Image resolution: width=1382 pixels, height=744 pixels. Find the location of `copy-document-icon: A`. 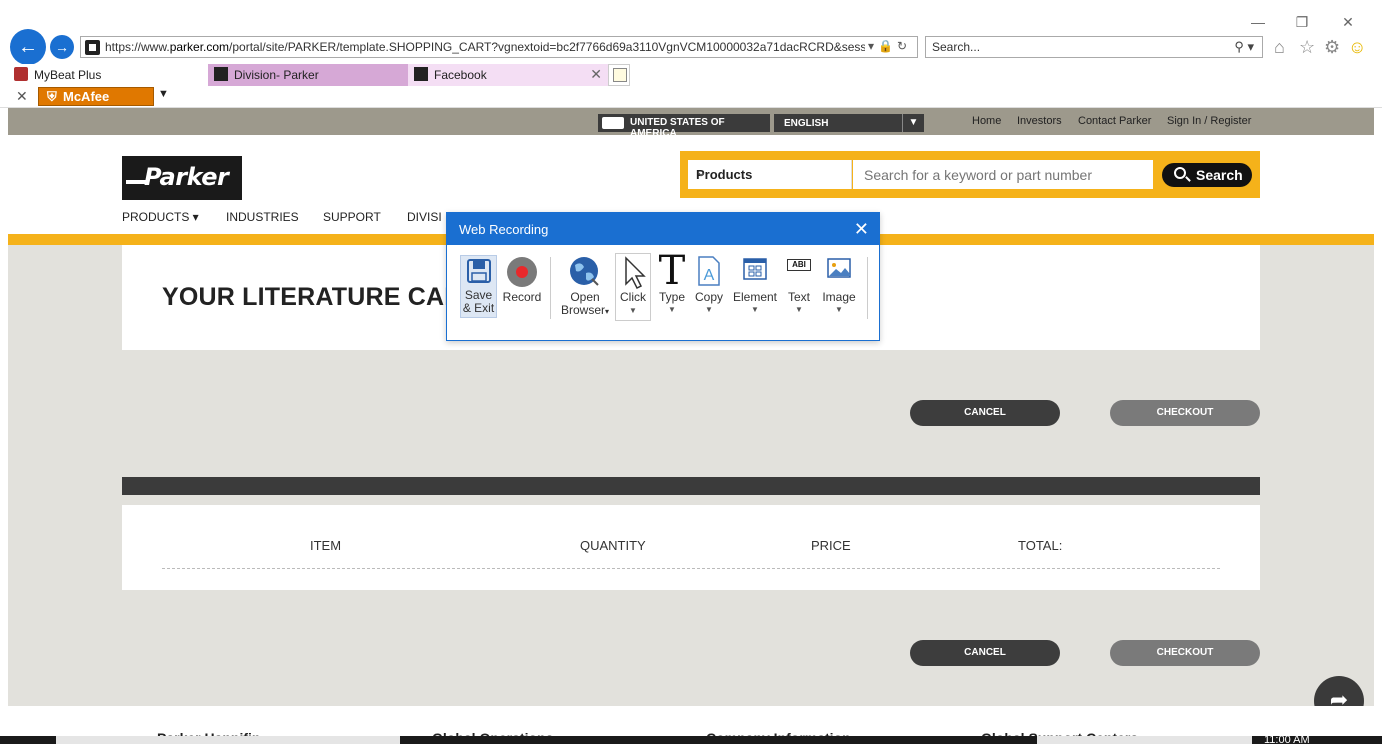

copy-document-icon: A is located at coordinates (709, 271).